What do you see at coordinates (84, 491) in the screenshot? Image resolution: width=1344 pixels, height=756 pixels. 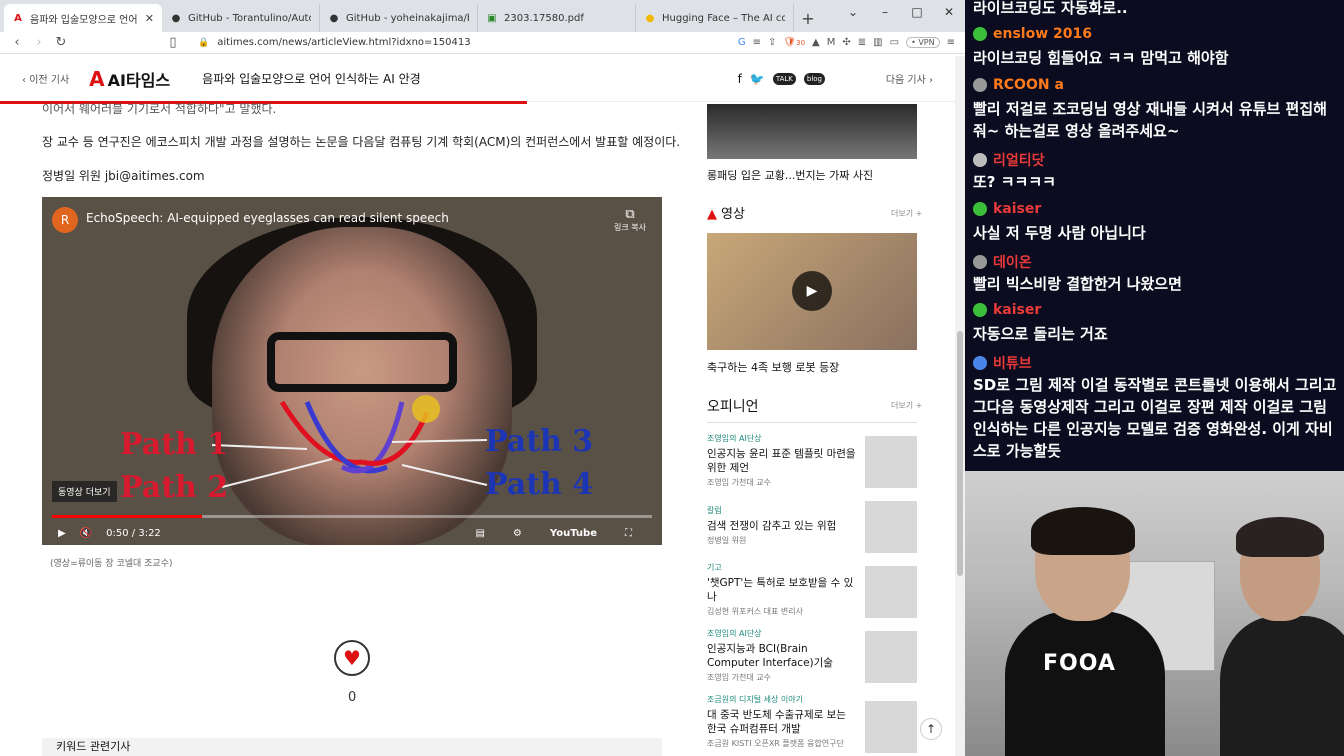 I see `more-videos-button: 동영상 더보기` at bounding box center [84, 491].